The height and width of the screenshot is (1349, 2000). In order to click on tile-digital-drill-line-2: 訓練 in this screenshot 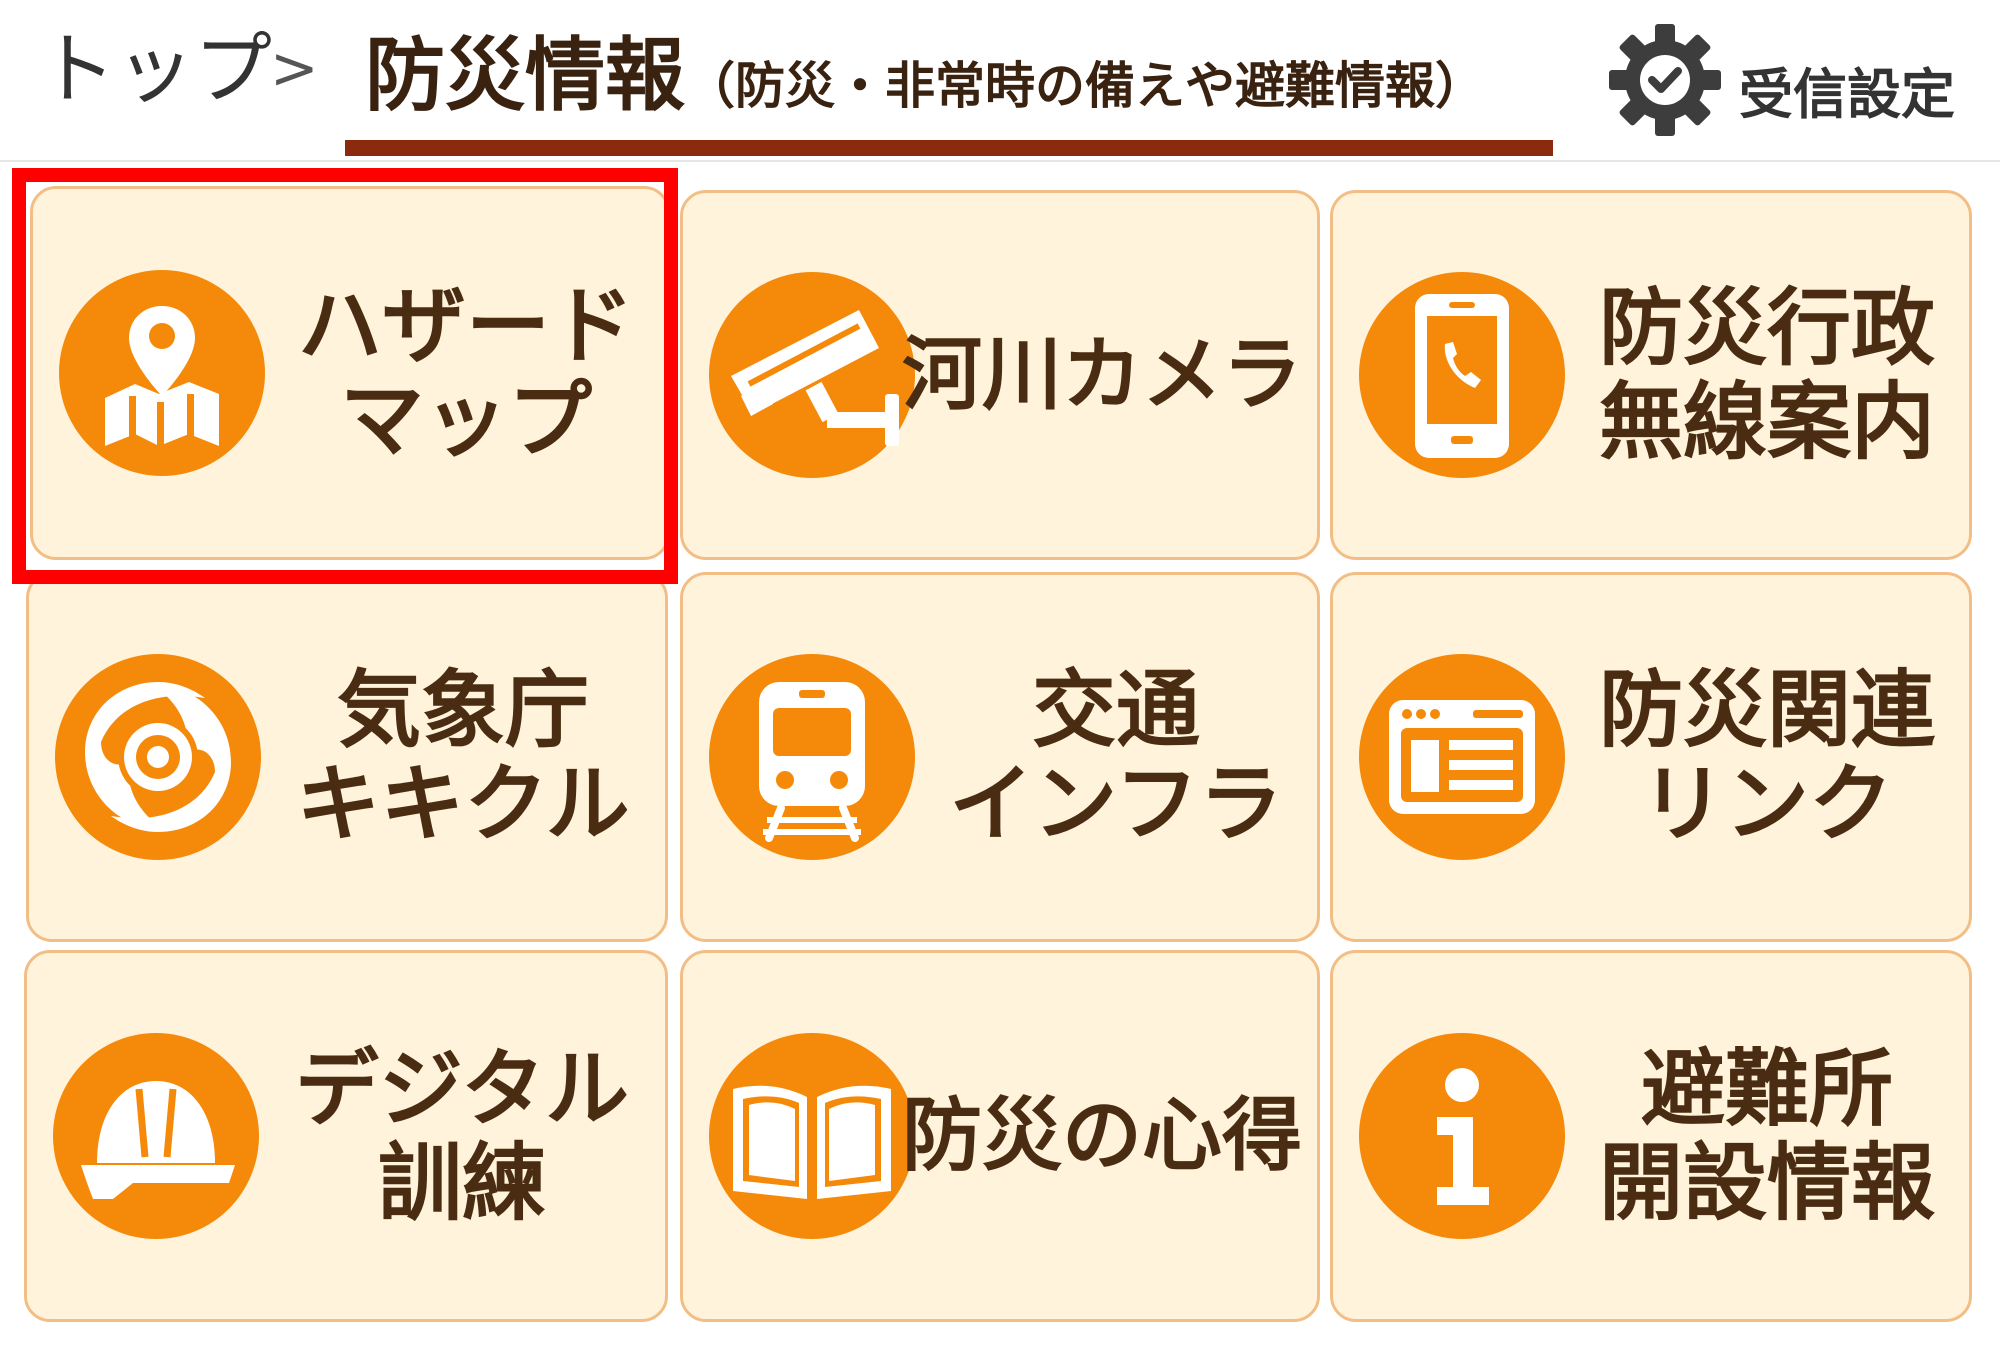, I will do `click(461, 1183)`.